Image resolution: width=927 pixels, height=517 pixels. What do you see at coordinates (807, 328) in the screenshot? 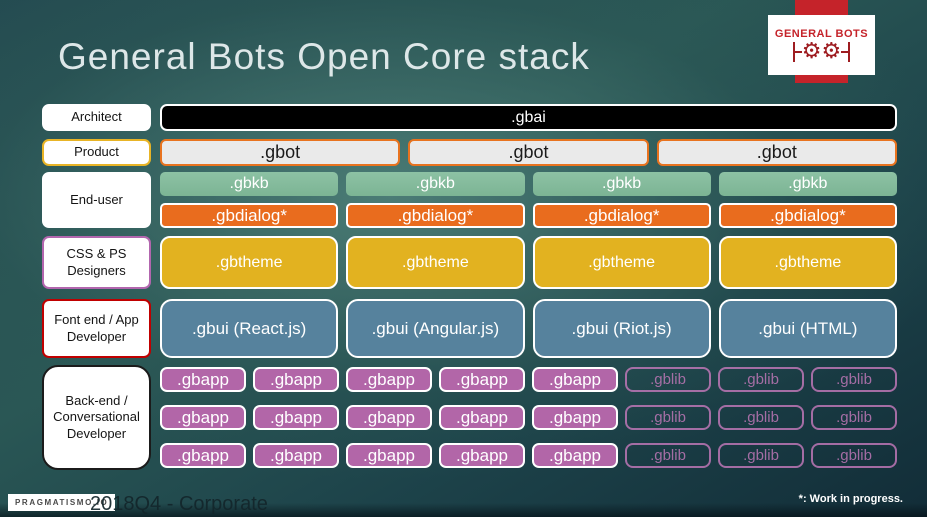
I see `gbui-box: .gbui (HTML)` at bounding box center [807, 328].